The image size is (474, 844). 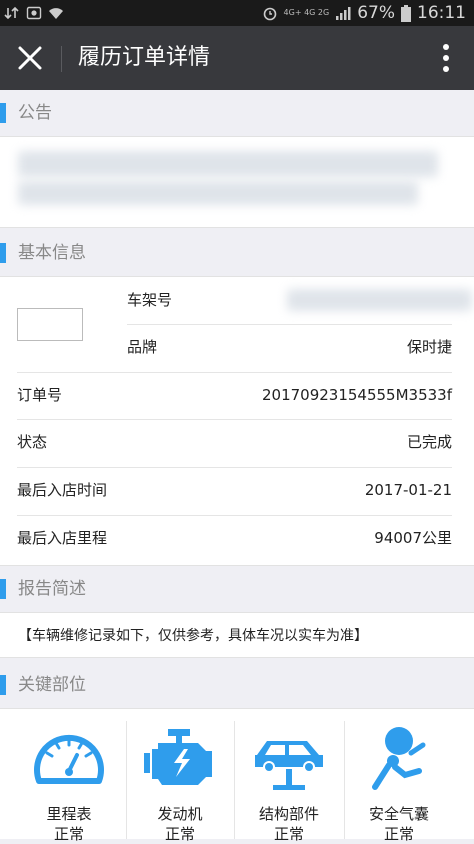 What do you see at coordinates (34, 13) in the screenshot?
I see `image-notification-icon` at bounding box center [34, 13].